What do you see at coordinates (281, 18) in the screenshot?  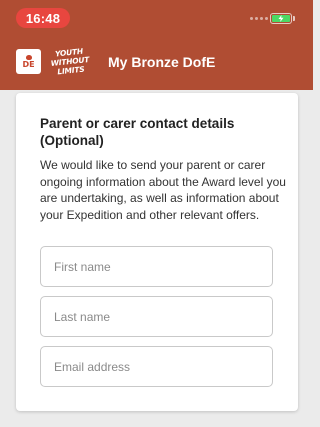 I see `battery-charging-icon` at bounding box center [281, 18].